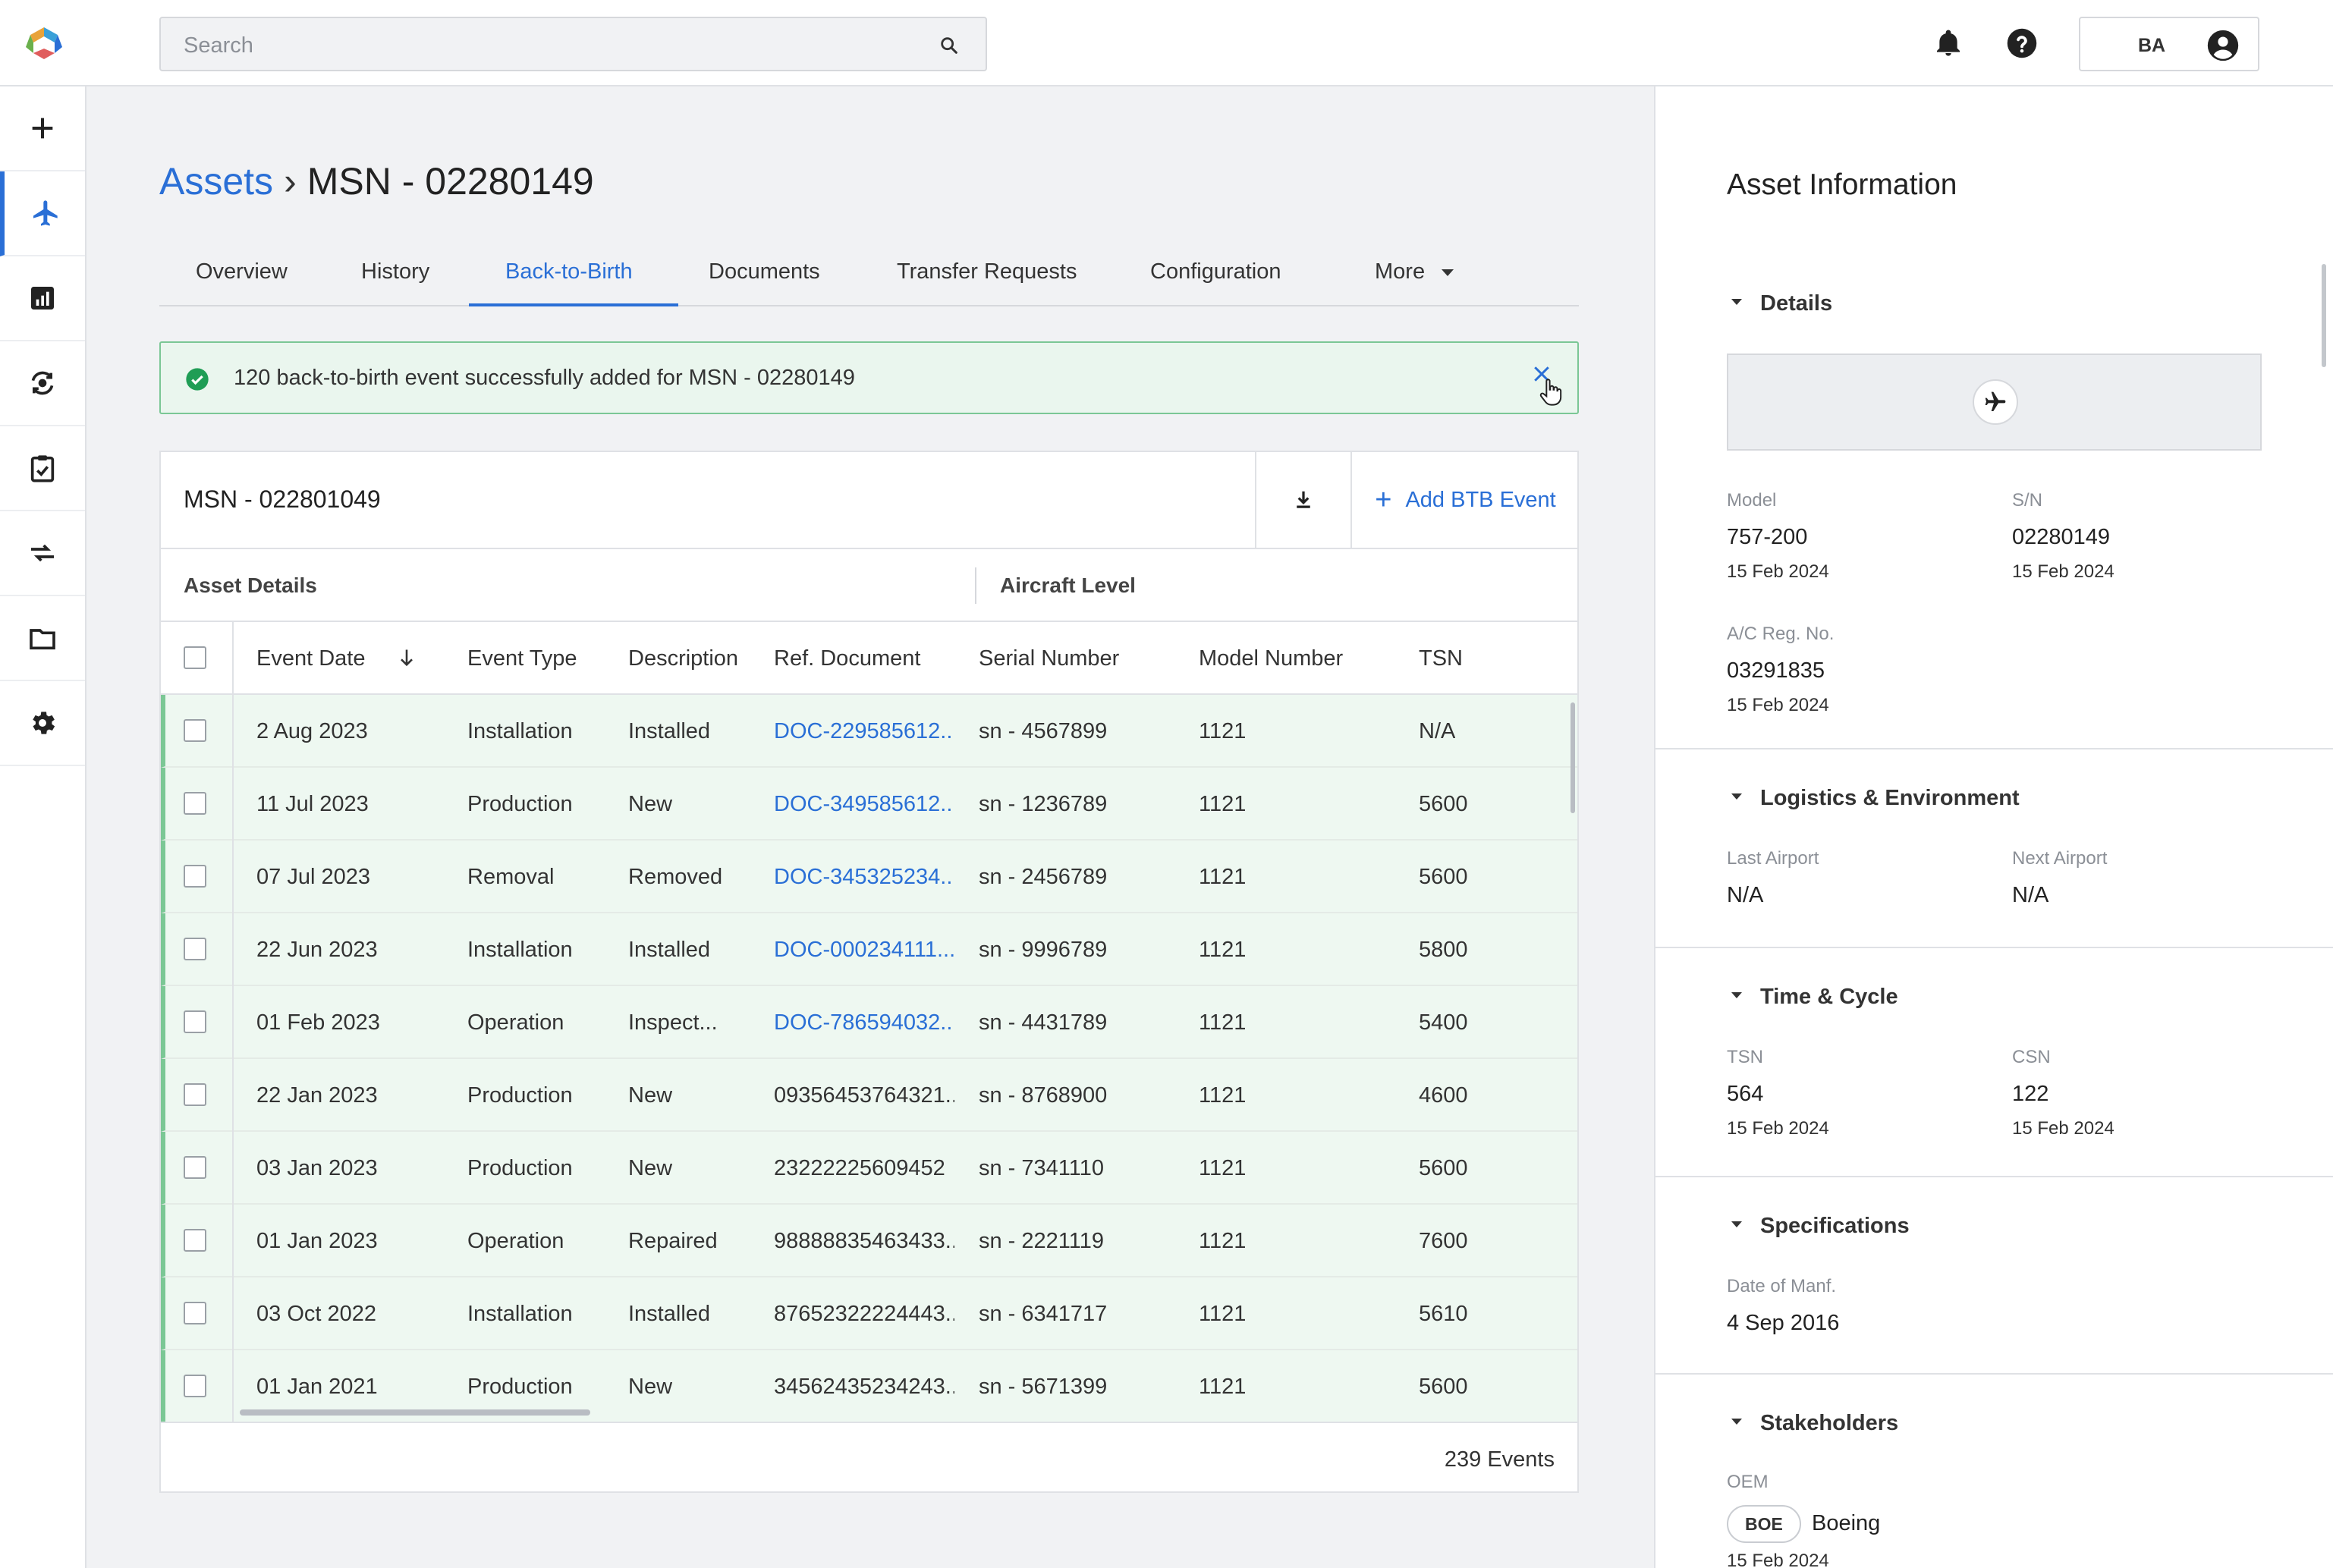 This screenshot has width=2333, height=1568. Describe the element at coordinates (764, 282) in the screenshot. I see `tab-documents: Documents` at that location.